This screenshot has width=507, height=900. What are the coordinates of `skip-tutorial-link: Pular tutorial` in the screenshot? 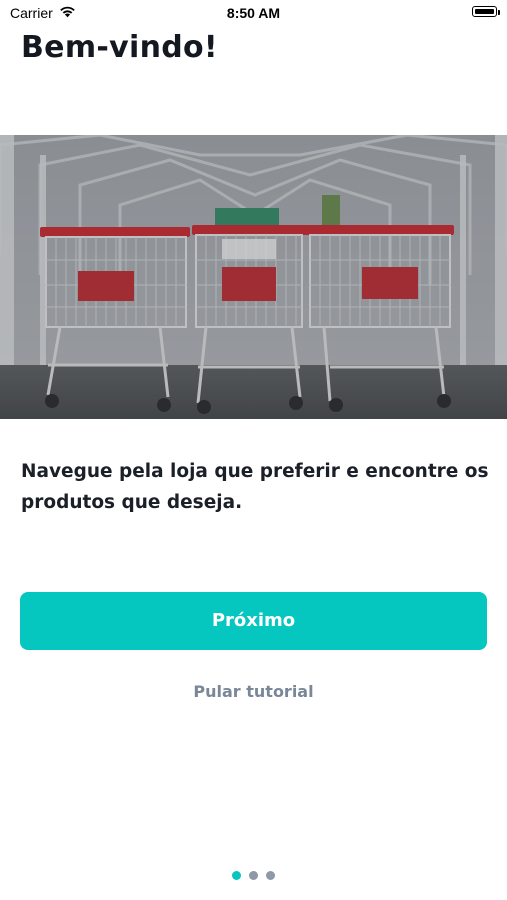 It's located at (253, 691).